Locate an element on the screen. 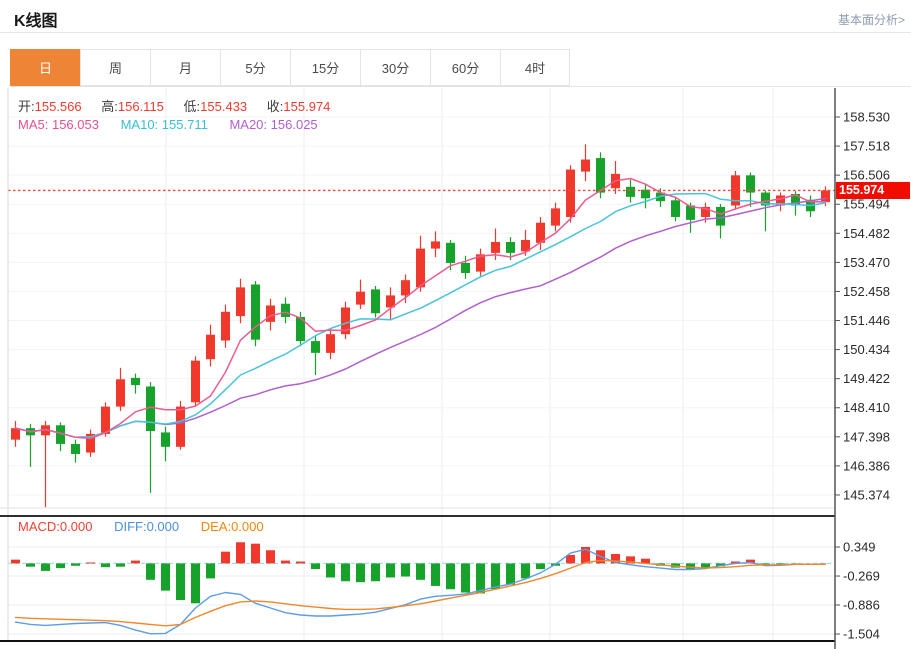 This screenshot has width=911, height=649. low-label: 低: is located at coordinates (192, 106).